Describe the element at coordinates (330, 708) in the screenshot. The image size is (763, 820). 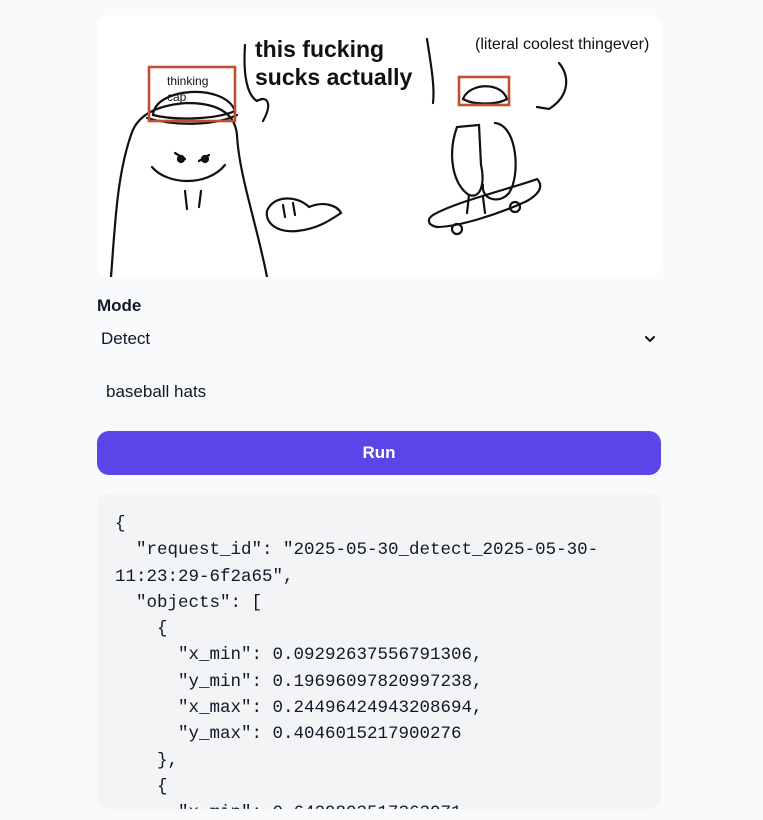
I see `result-line: "x_max": 0.24496424943208694,` at that location.